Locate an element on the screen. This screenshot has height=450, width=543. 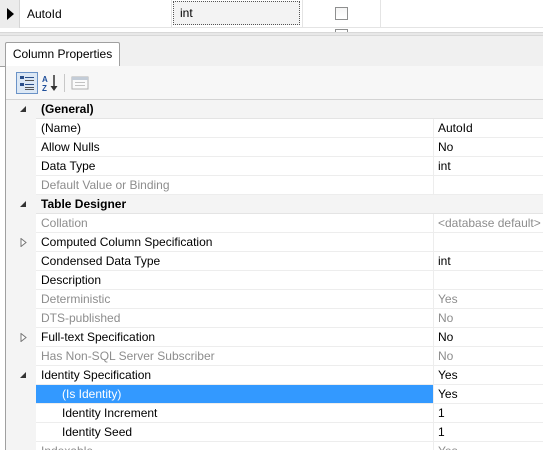
property-row-name: (Name) AutoId is located at coordinates (274, 128).